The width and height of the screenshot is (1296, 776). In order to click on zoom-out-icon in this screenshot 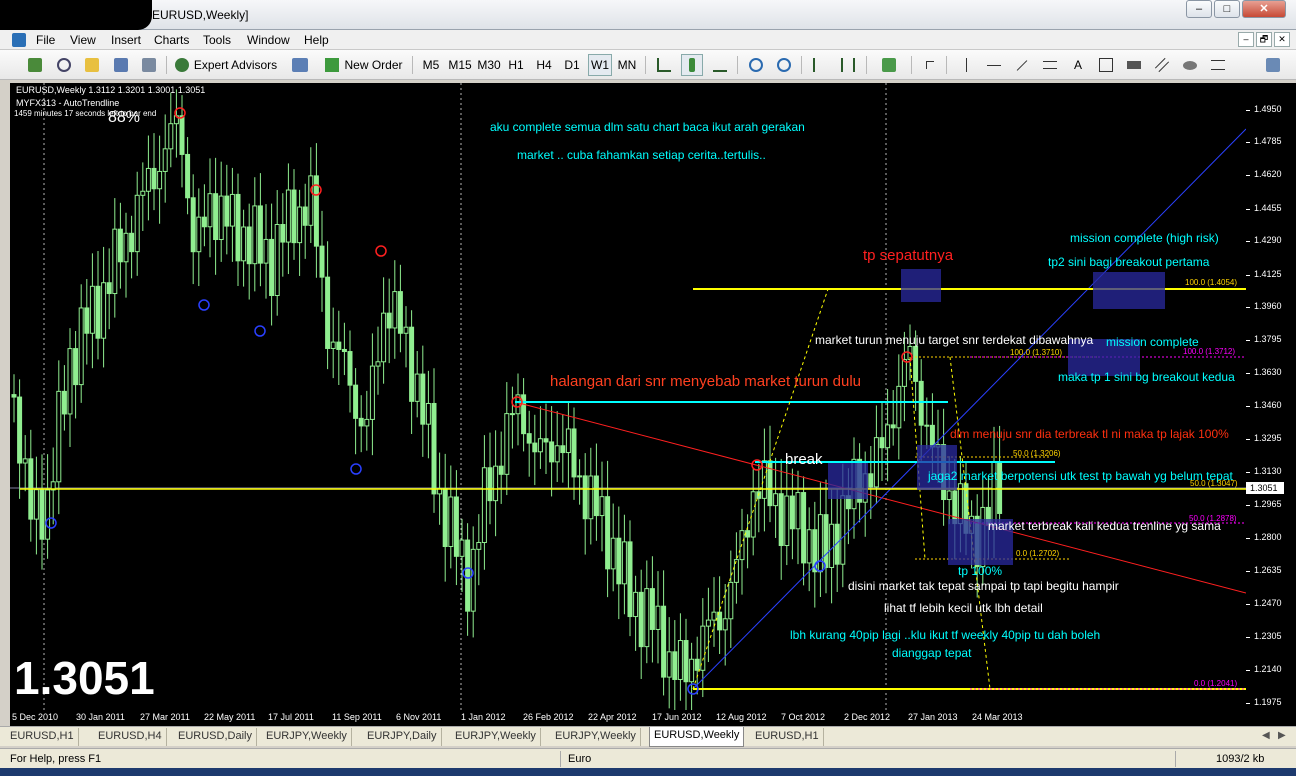, I will do `click(784, 65)`.